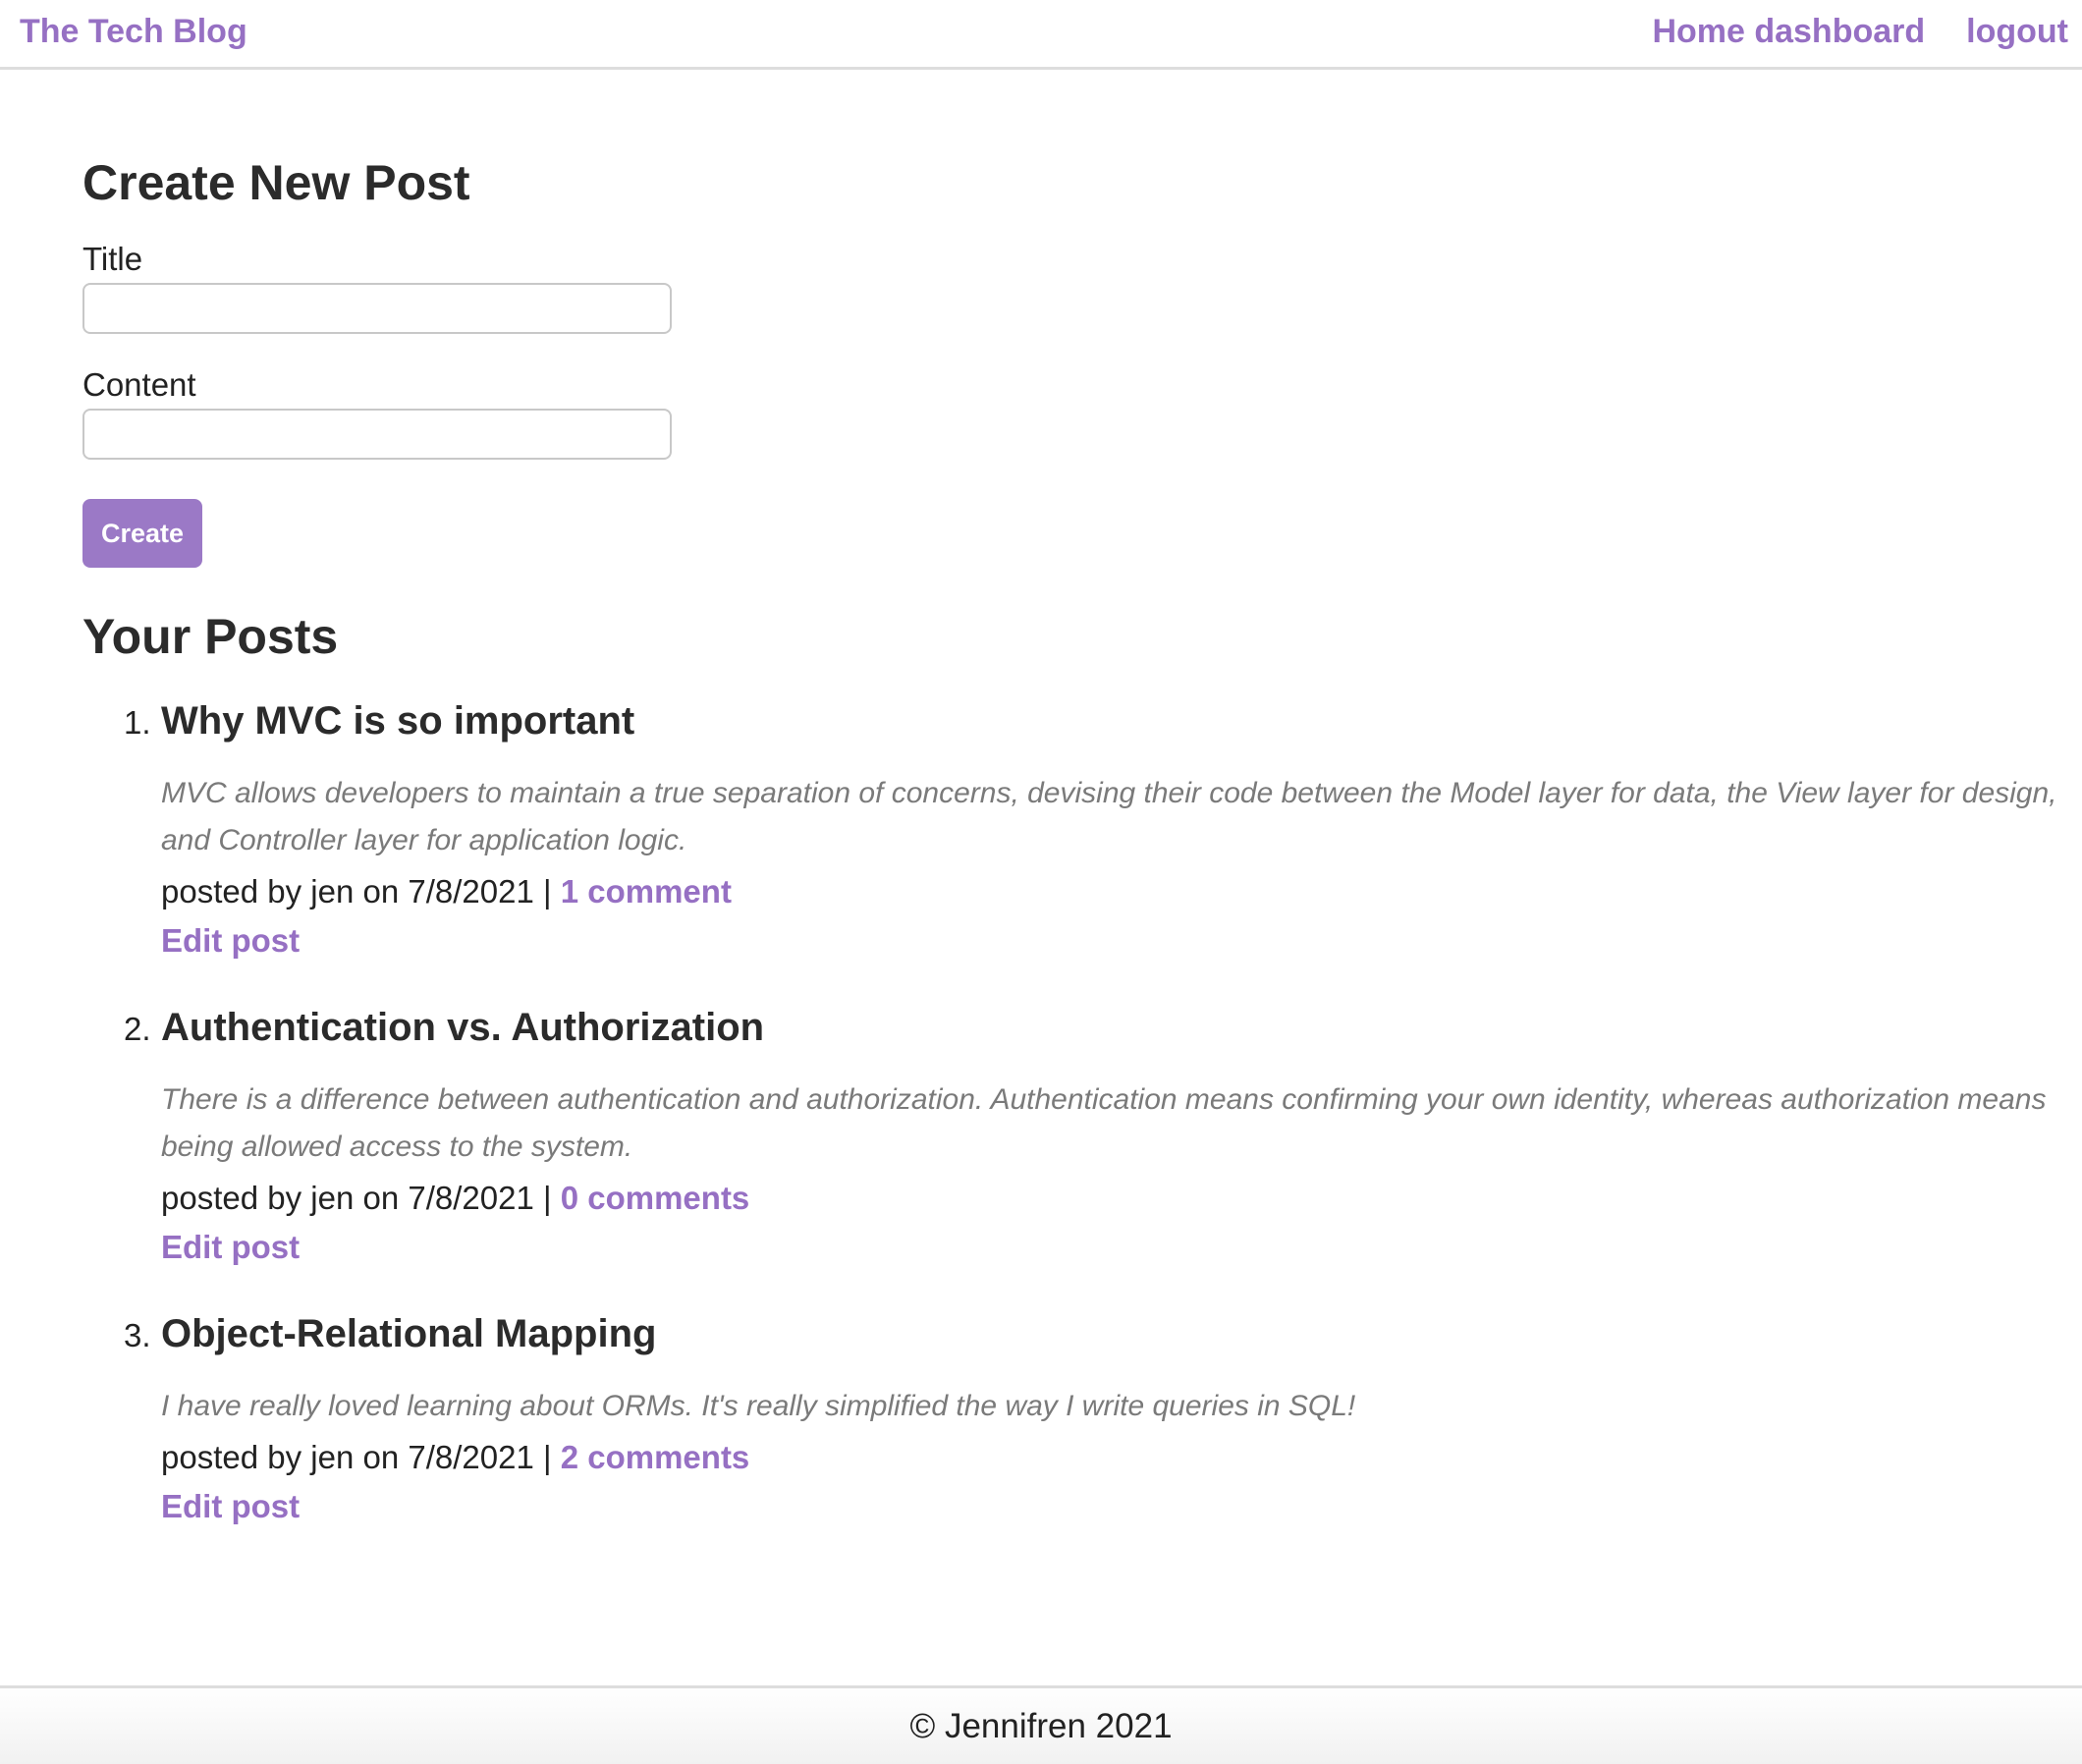 The image size is (2082, 1764). I want to click on top-nav-bar: The Tech Blog Home dashboard logout, so click(1041, 35).